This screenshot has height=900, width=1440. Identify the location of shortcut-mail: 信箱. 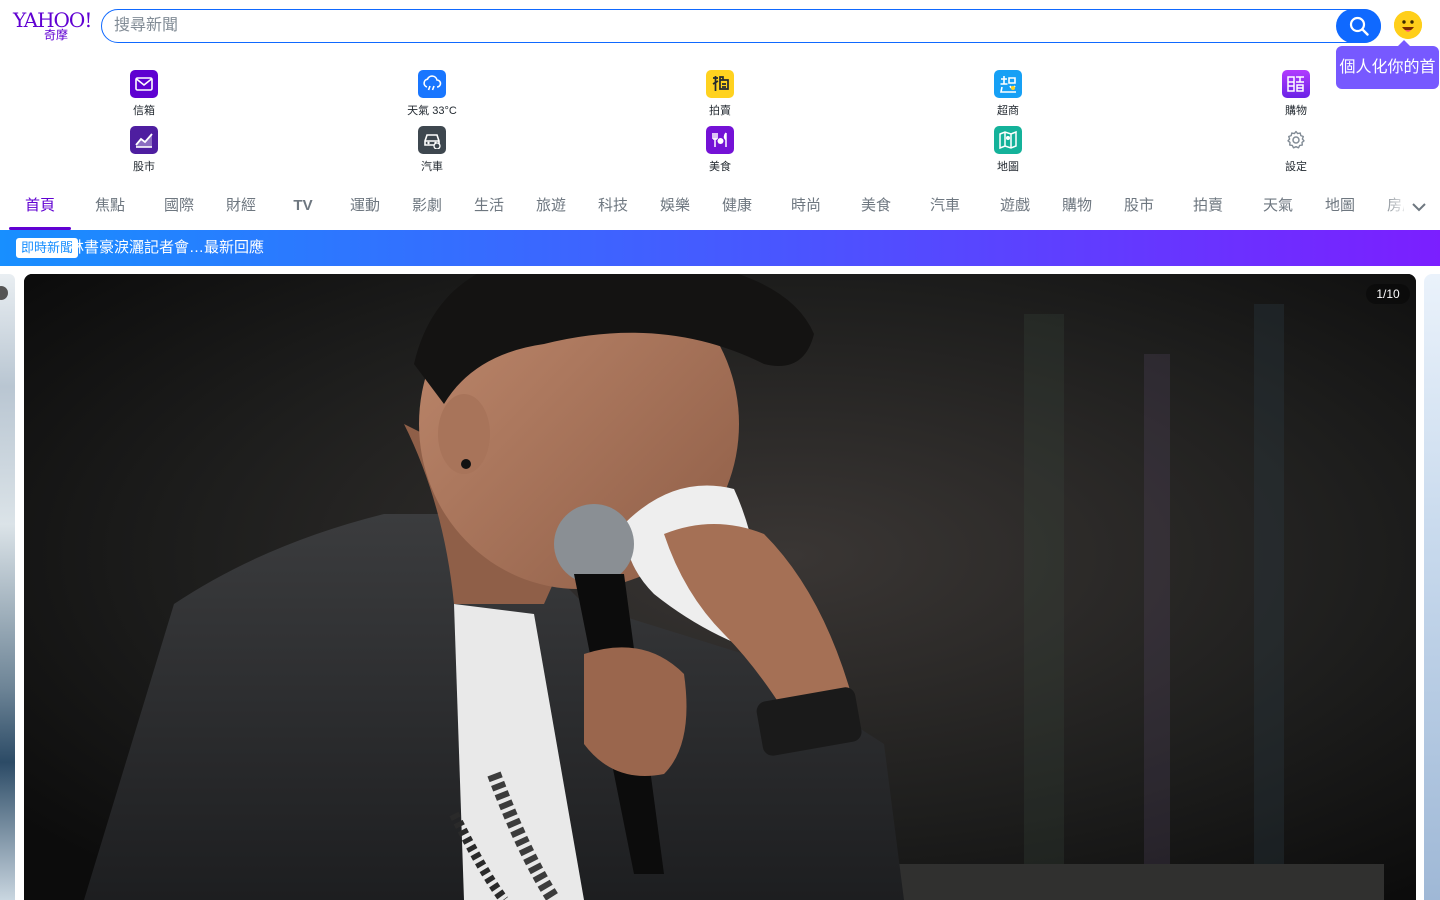
(144, 96).